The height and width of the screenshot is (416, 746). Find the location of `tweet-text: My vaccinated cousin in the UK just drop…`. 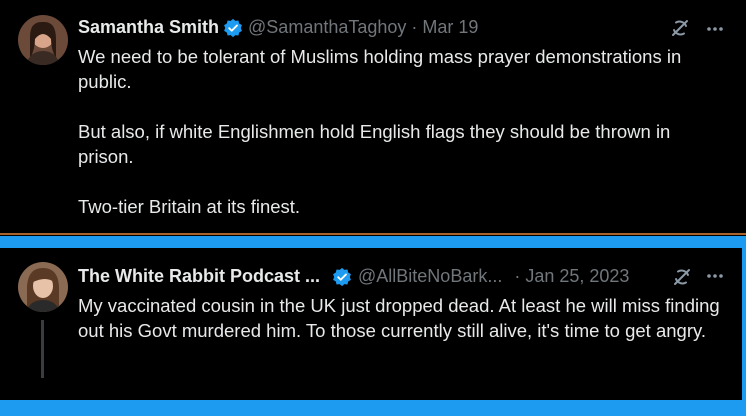

tweet-text: My vaccinated cousin in the UK just drop… is located at coordinates (399, 318).